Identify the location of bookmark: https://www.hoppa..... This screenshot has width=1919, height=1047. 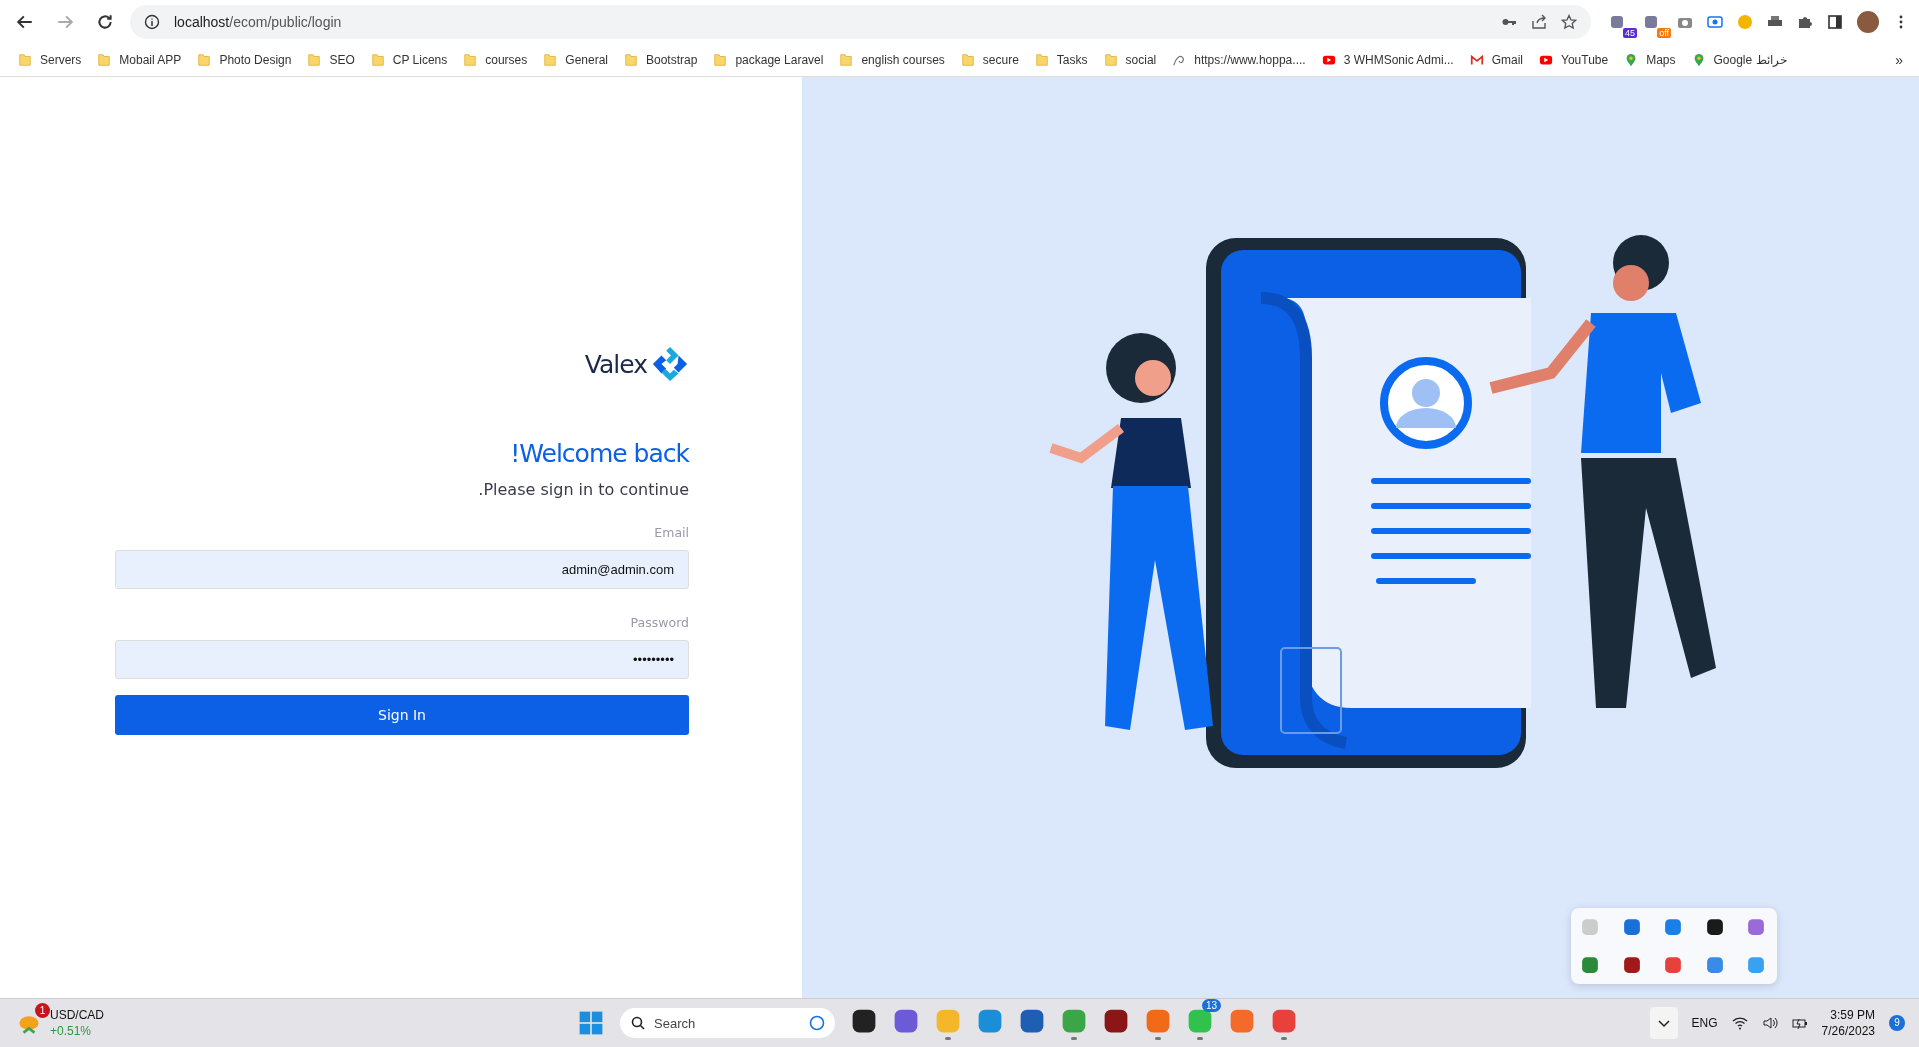
(1239, 60).